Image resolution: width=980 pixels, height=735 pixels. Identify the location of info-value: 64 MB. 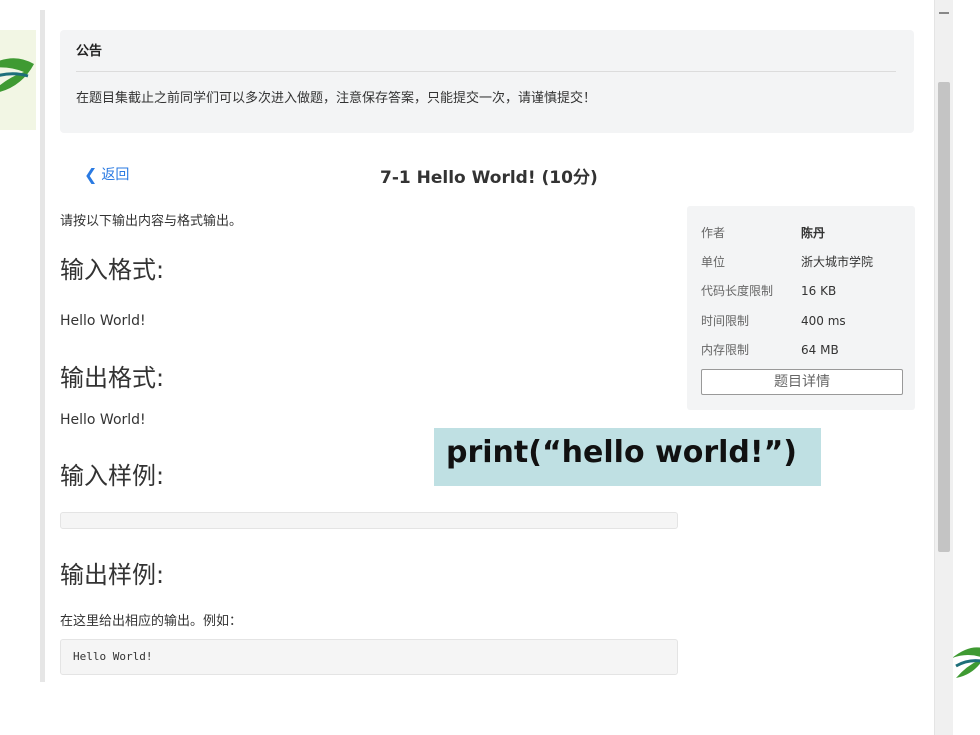
(820, 350).